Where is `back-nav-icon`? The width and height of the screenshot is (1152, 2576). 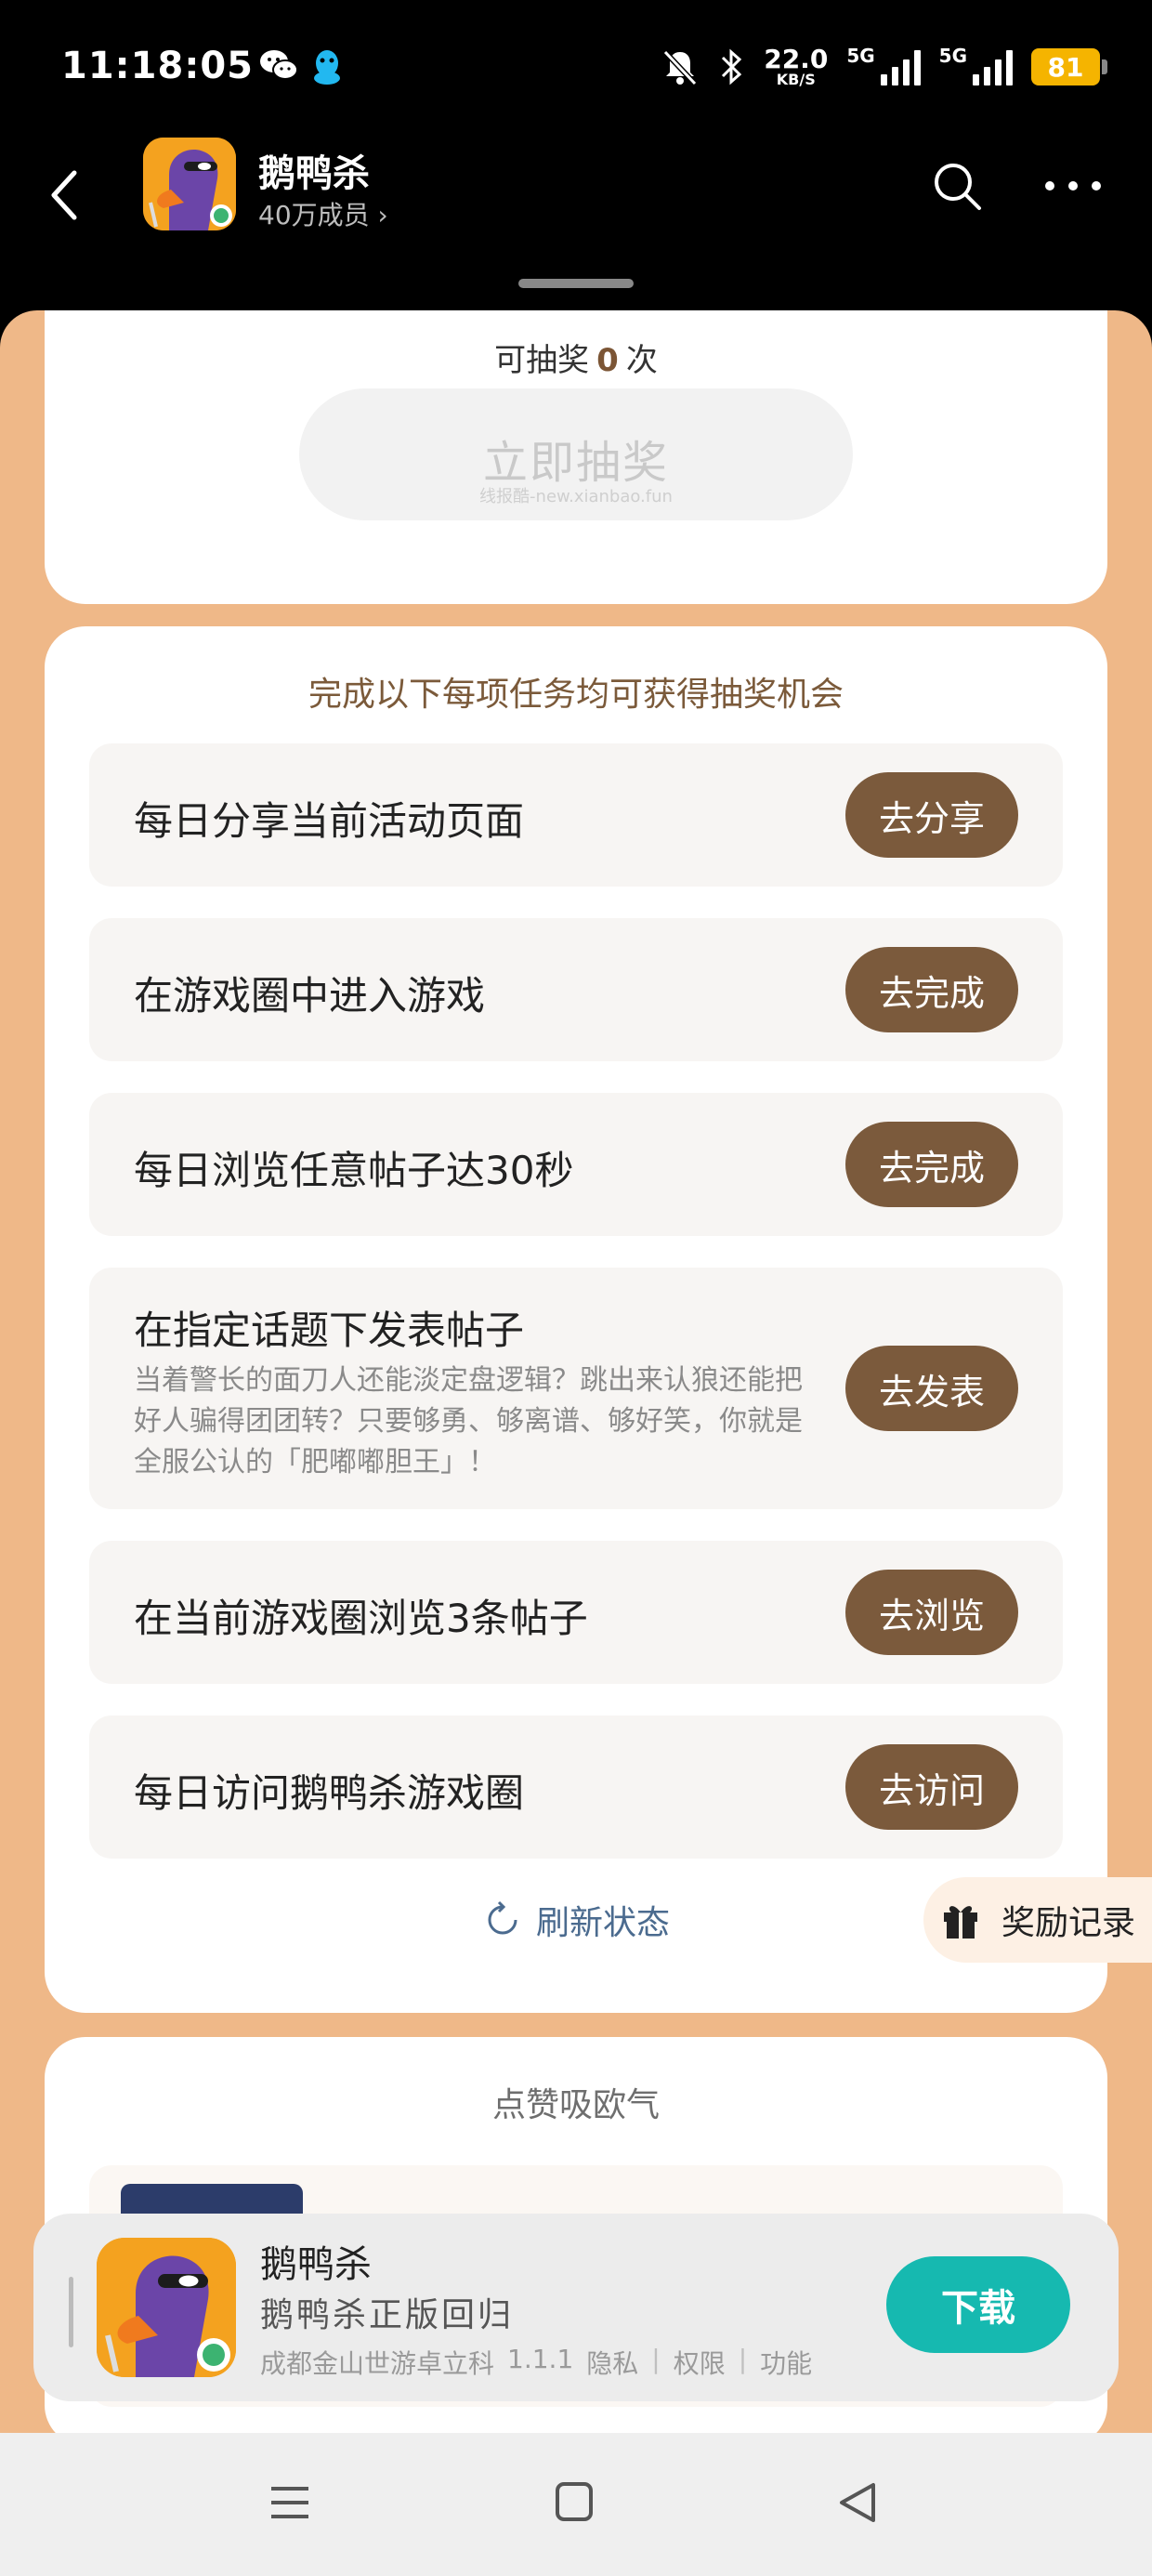 back-nav-icon is located at coordinates (858, 2502).